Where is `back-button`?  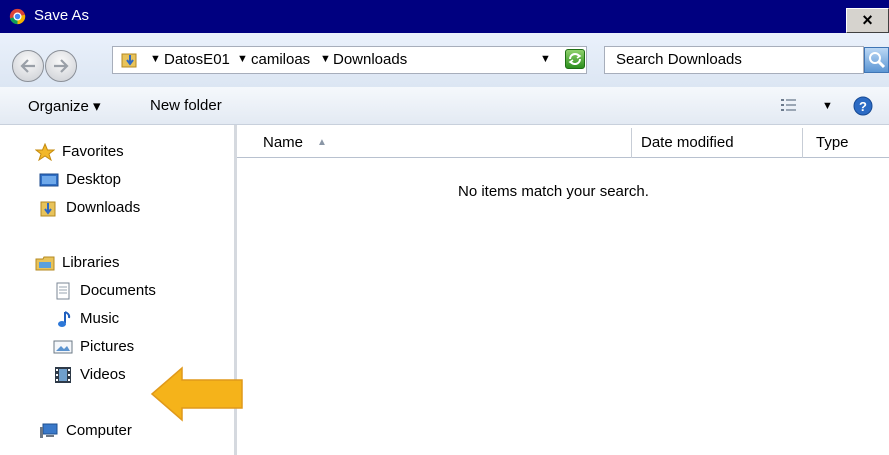
back-button is located at coordinates (28, 66).